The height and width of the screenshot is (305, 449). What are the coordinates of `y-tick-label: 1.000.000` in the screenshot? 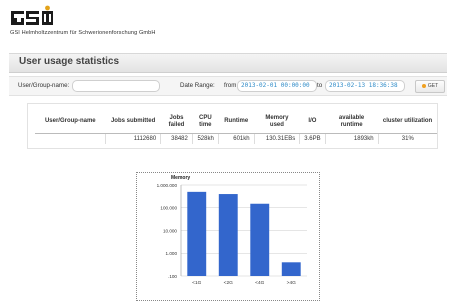 It's located at (167, 185).